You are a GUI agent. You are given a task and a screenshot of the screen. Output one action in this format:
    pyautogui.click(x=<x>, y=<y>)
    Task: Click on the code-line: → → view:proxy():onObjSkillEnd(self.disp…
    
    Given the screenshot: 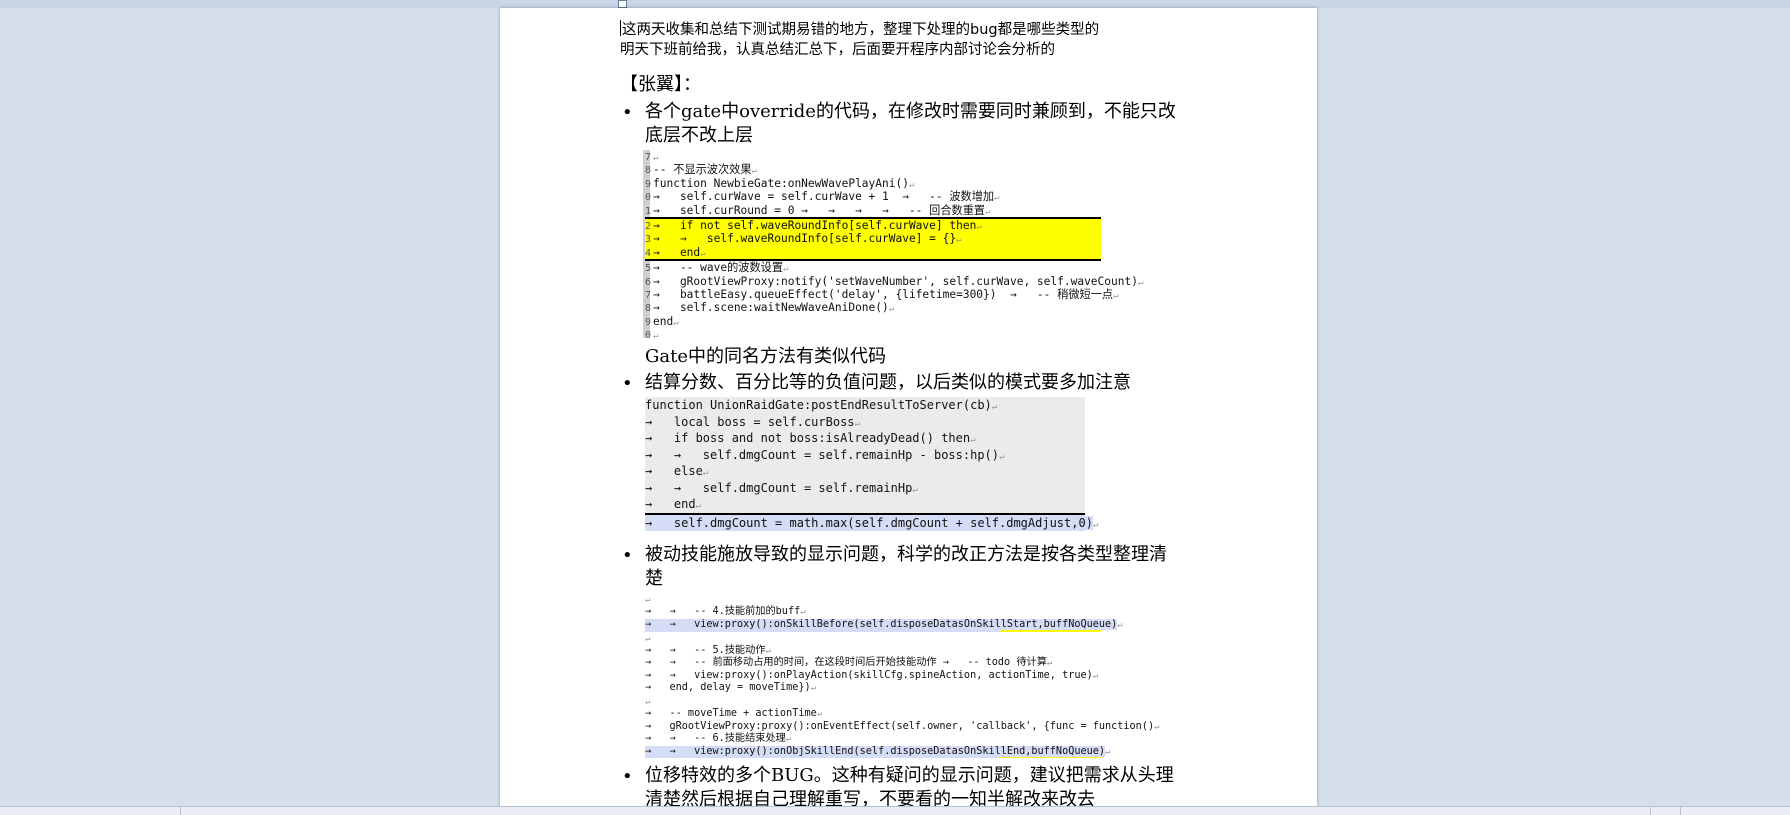 What is the action you would take?
    pyautogui.click(x=877, y=752)
    